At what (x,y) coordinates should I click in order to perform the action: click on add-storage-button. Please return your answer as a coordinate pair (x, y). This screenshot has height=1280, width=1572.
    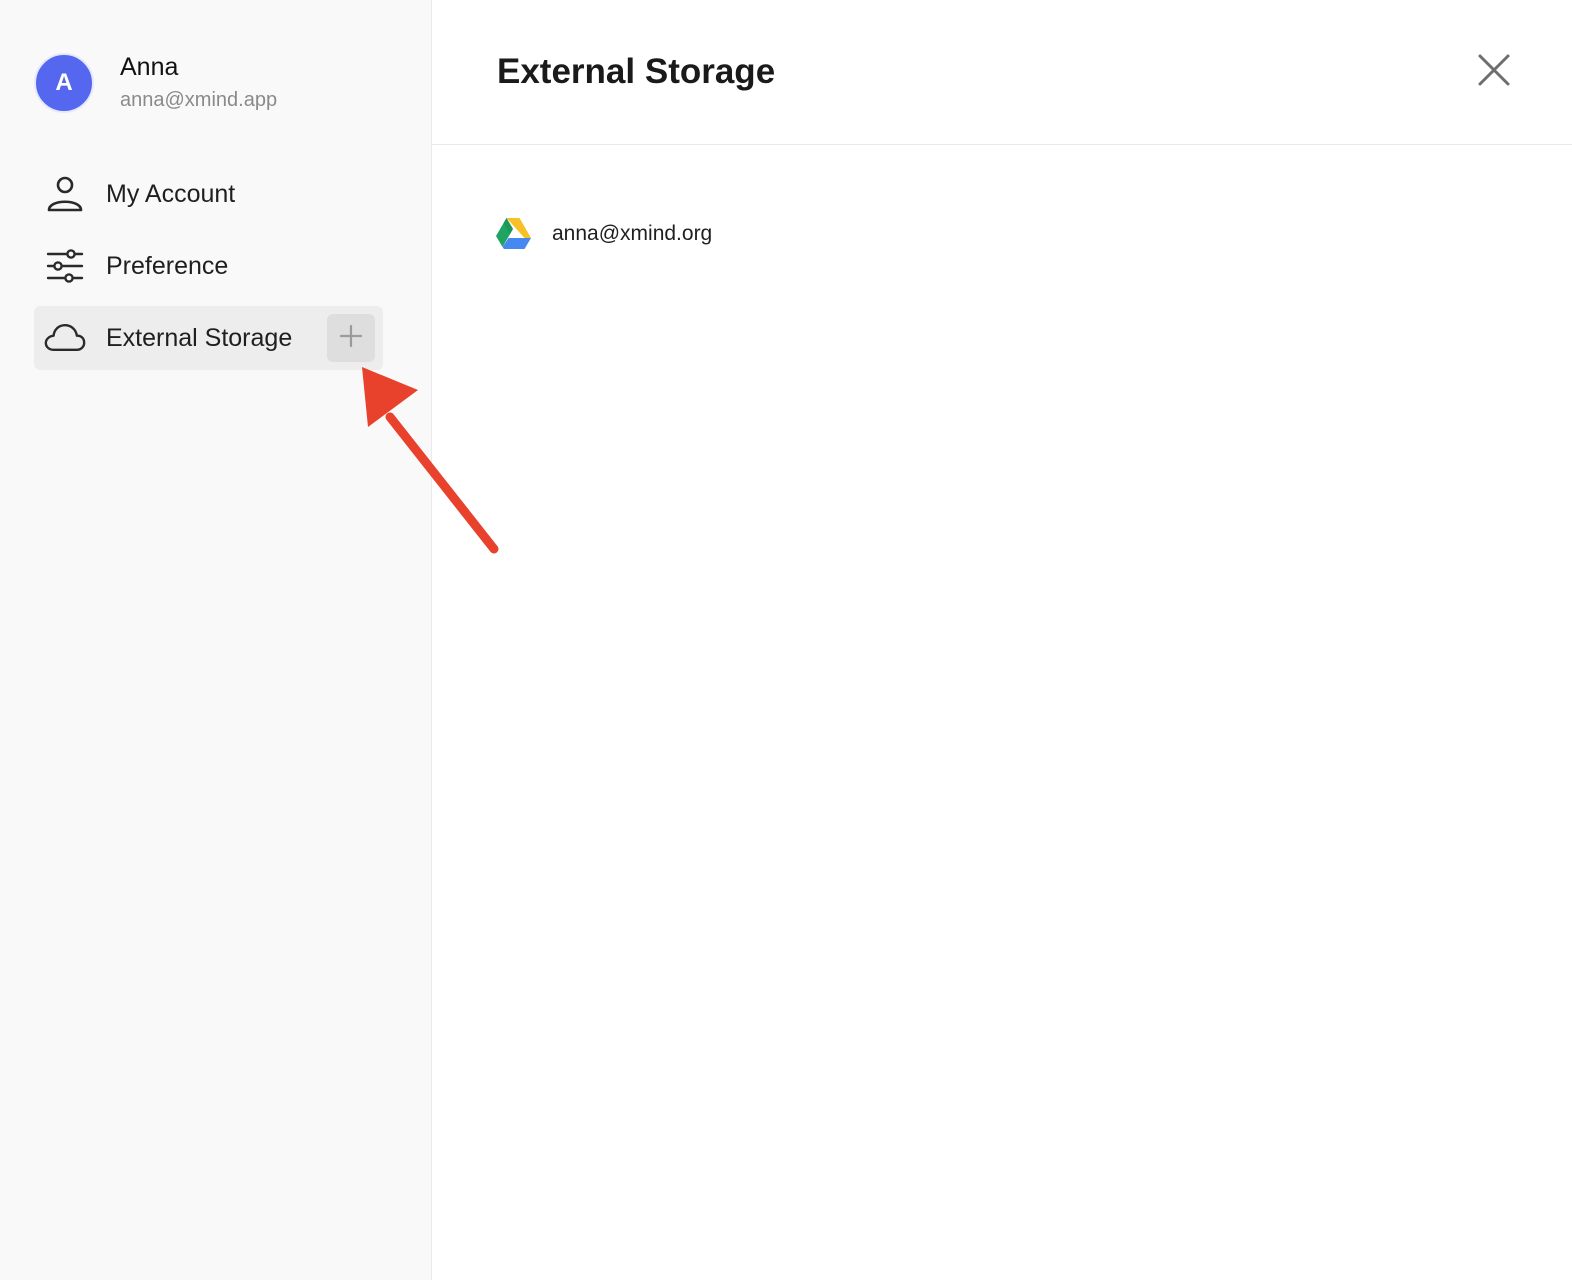
    Looking at the image, I should click on (351, 338).